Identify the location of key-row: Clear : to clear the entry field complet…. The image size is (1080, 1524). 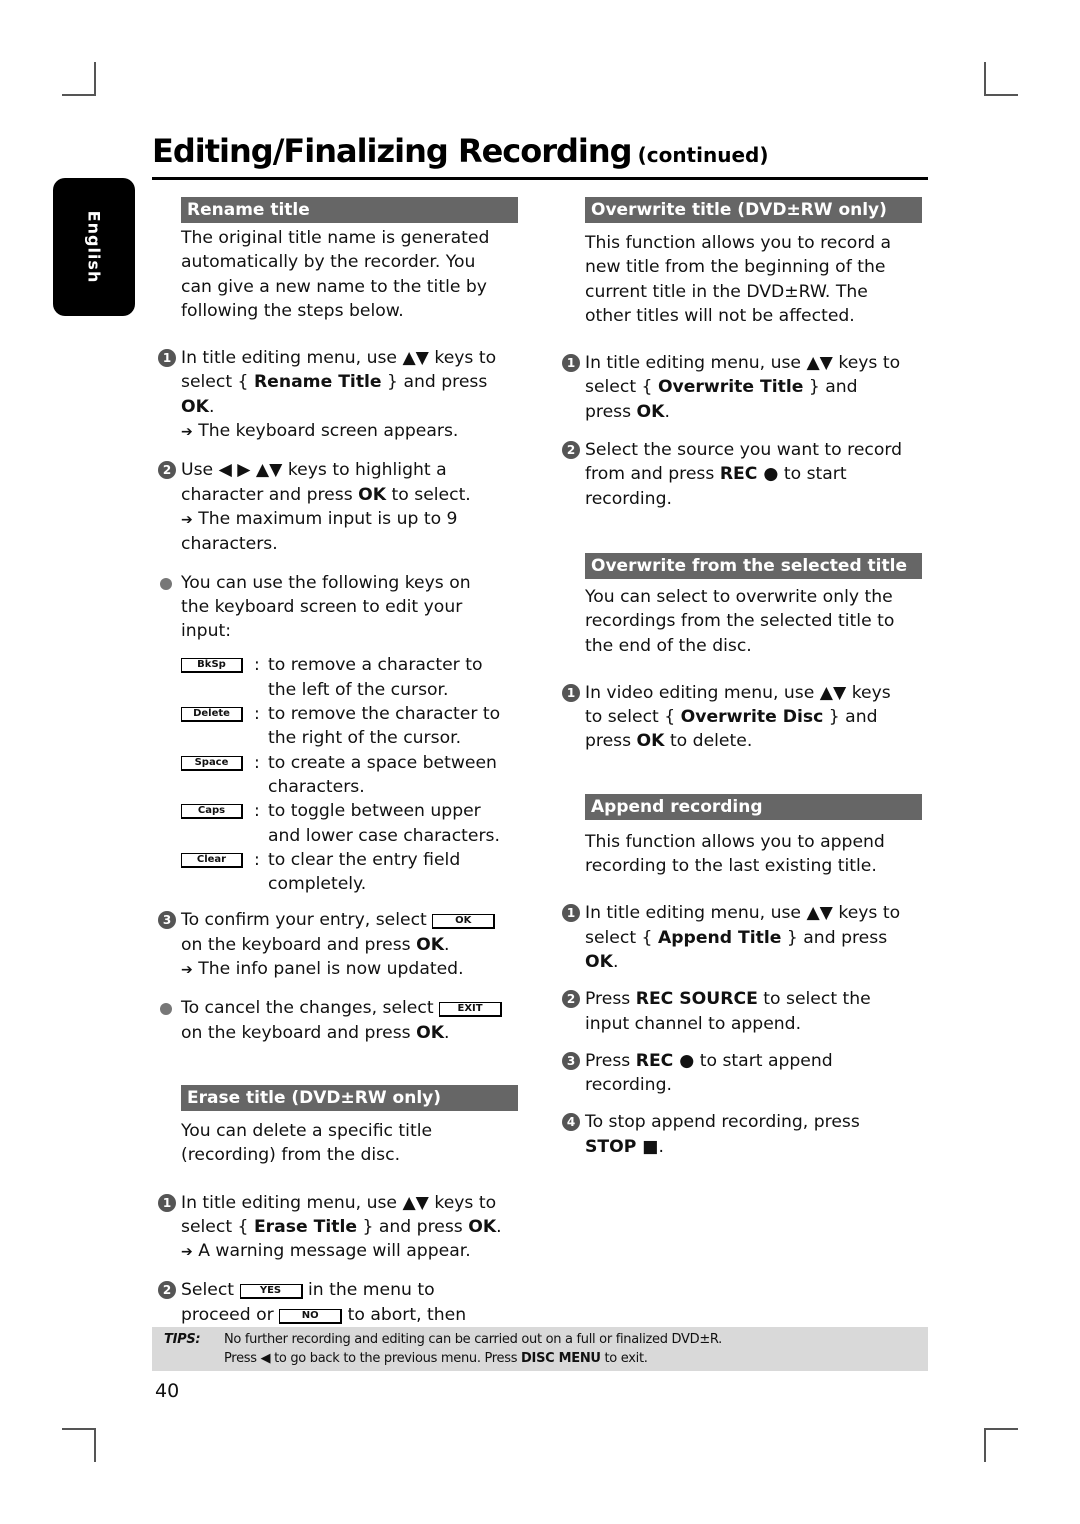
(342, 872).